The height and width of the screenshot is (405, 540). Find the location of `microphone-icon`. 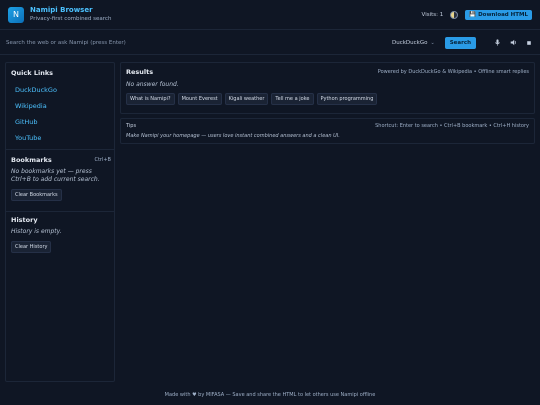

microphone-icon is located at coordinates (497, 43).